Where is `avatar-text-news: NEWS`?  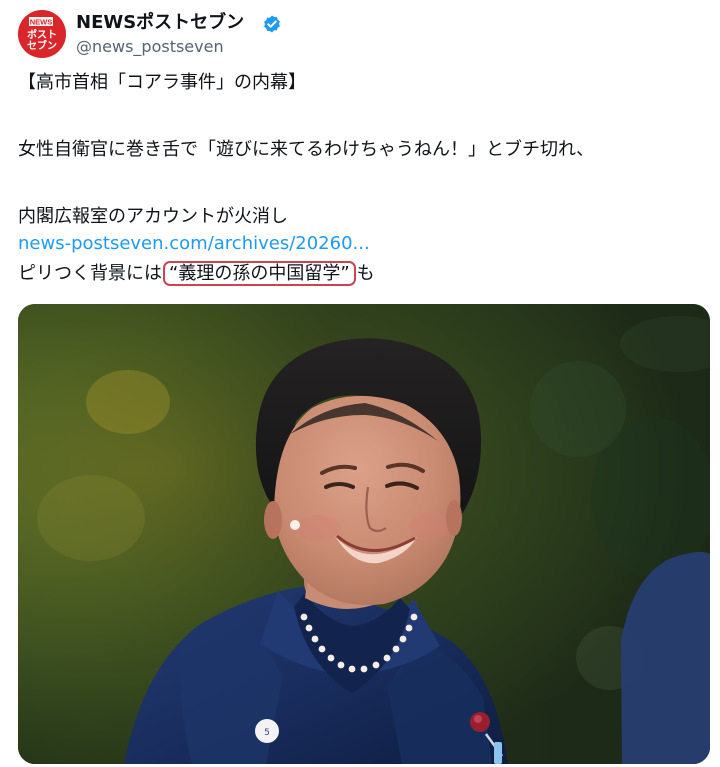
avatar-text-news: NEWS is located at coordinates (41, 22).